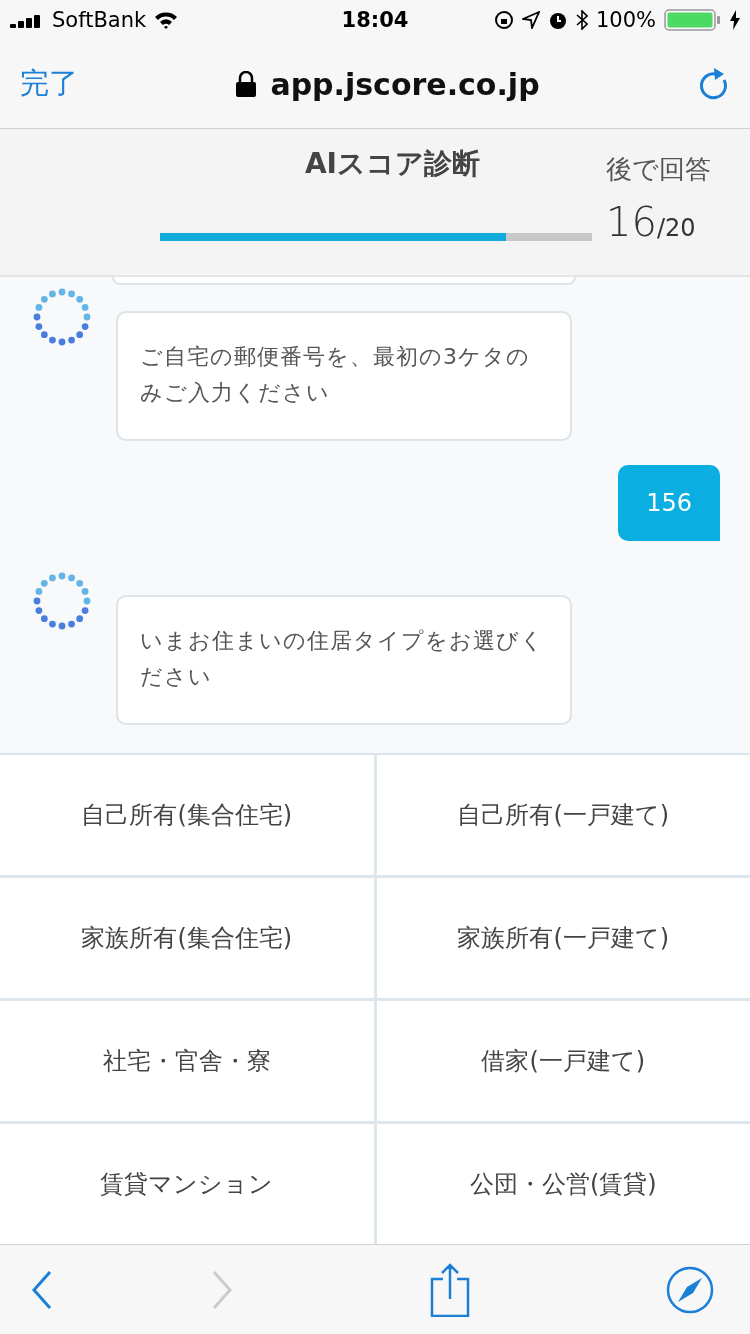 This screenshot has width=750, height=1334. I want to click on option-button: 借家(一戸建て), so click(563, 1061).